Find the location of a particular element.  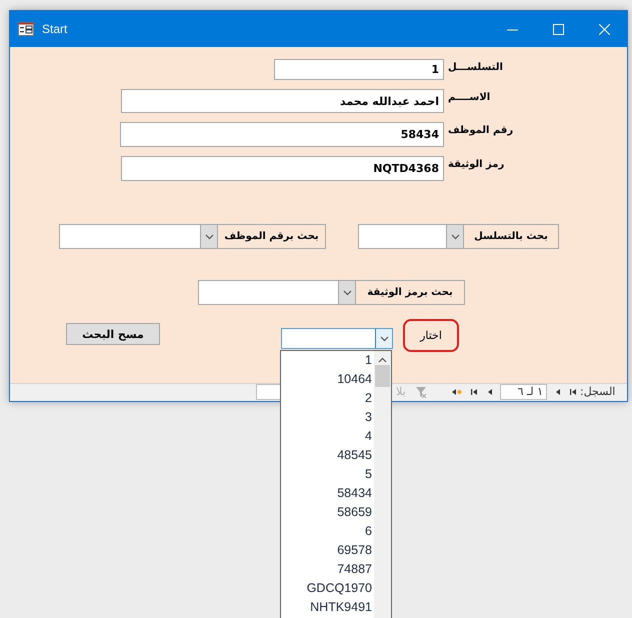

choose-label: اختار is located at coordinates (431, 335).